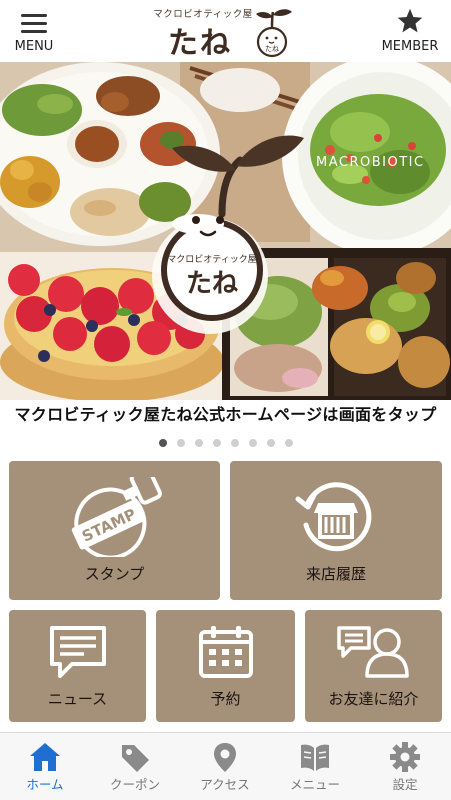 The image size is (451, 800). Describe the element at coordinates (410, 46) in the screenshot. I see `member-label: MEMBER` at that location.